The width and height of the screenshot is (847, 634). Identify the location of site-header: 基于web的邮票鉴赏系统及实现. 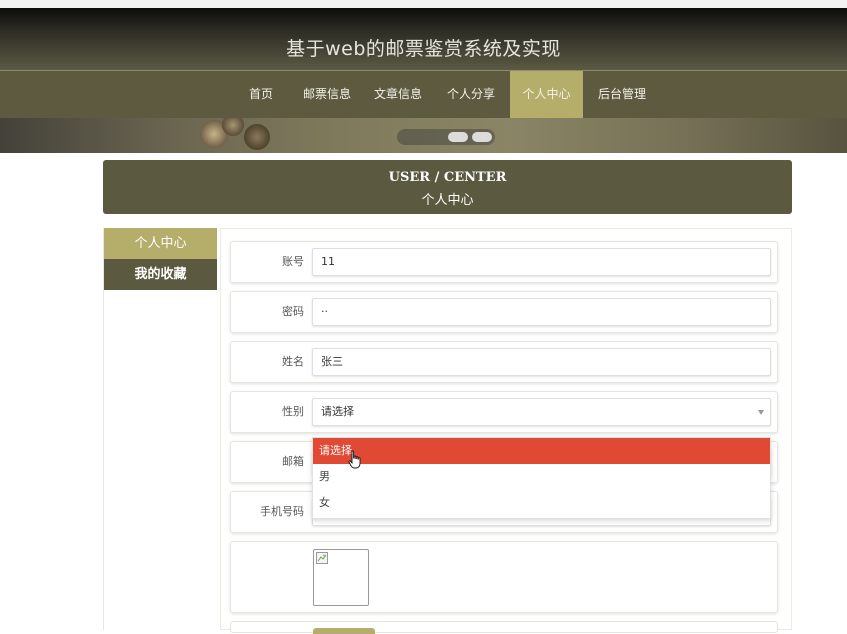
(423, 39).